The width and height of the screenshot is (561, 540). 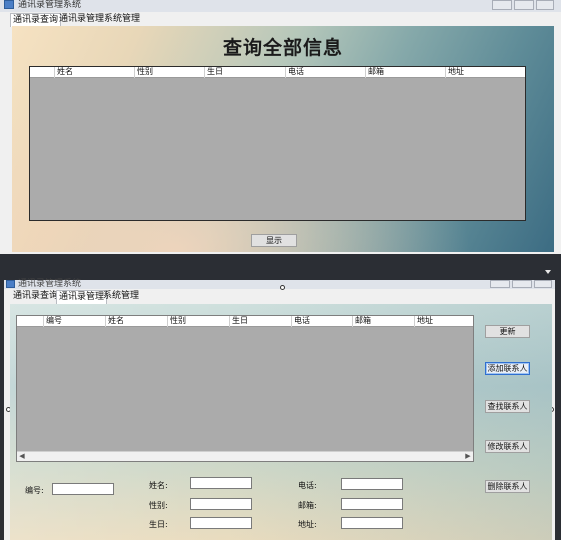 What do you see at coordinates (372, 504) in the screenshot?
I see `email-field` at bounding box center [372, 504].